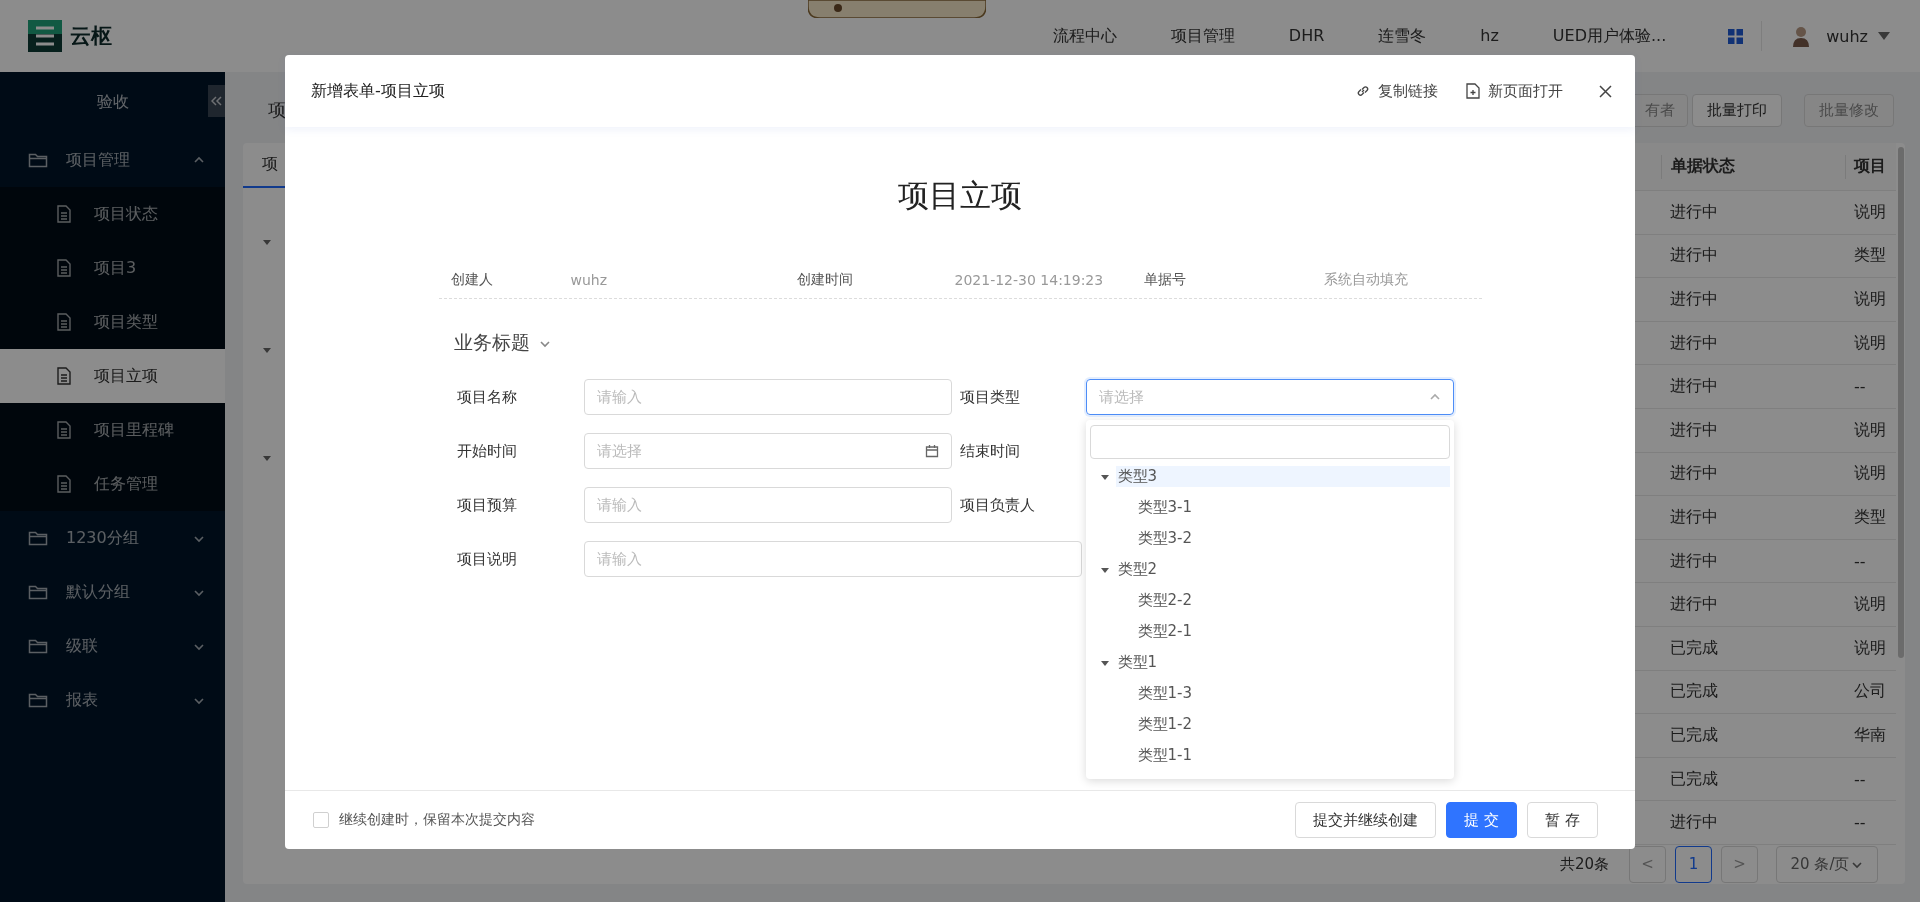  What do you see at coordinates (825, 280) in the screenshot?
I see `meta-label: 创建时间` at bounding box center [825, 280].